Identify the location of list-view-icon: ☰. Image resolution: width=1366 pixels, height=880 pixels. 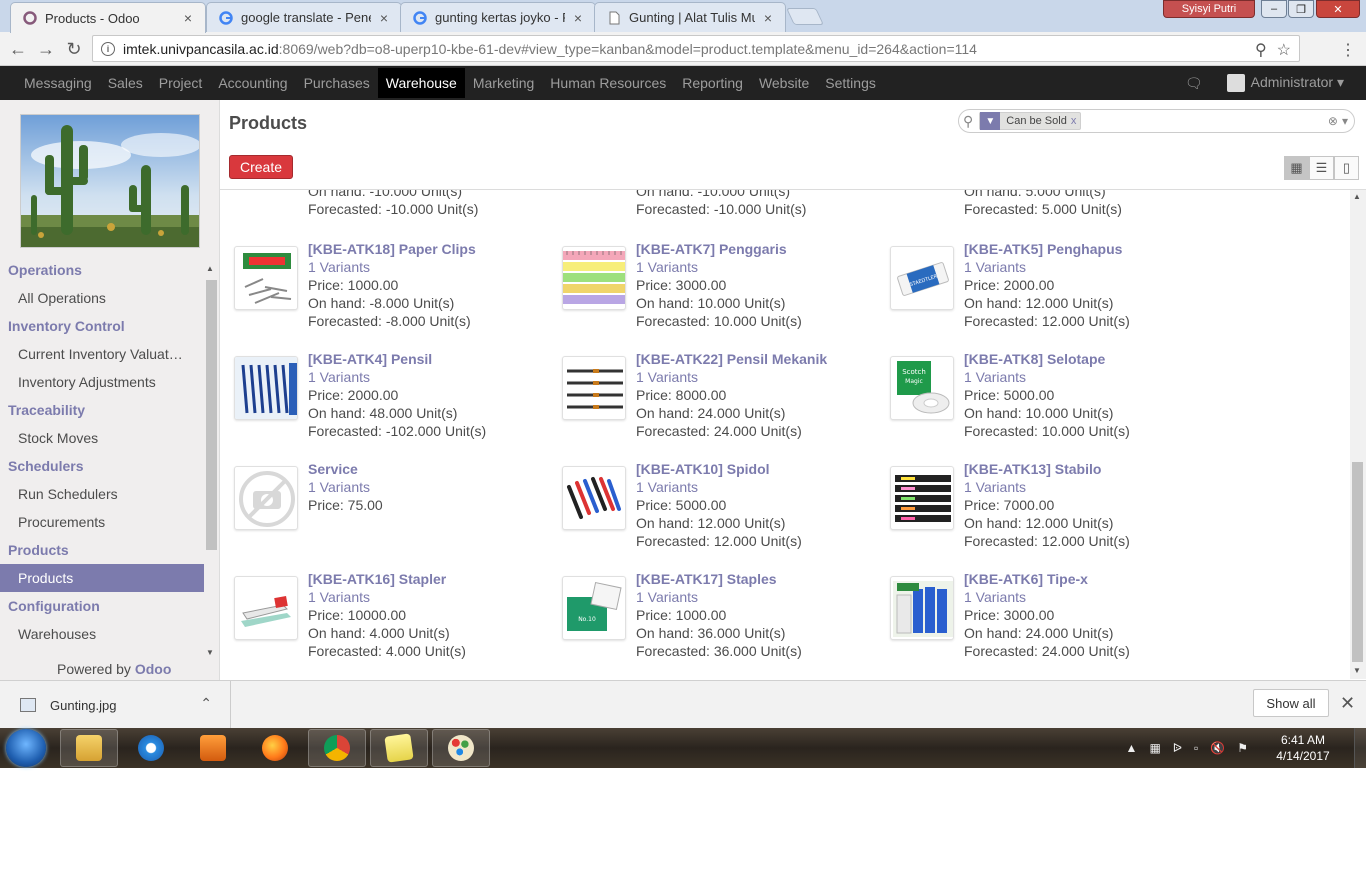
(1321, 168).